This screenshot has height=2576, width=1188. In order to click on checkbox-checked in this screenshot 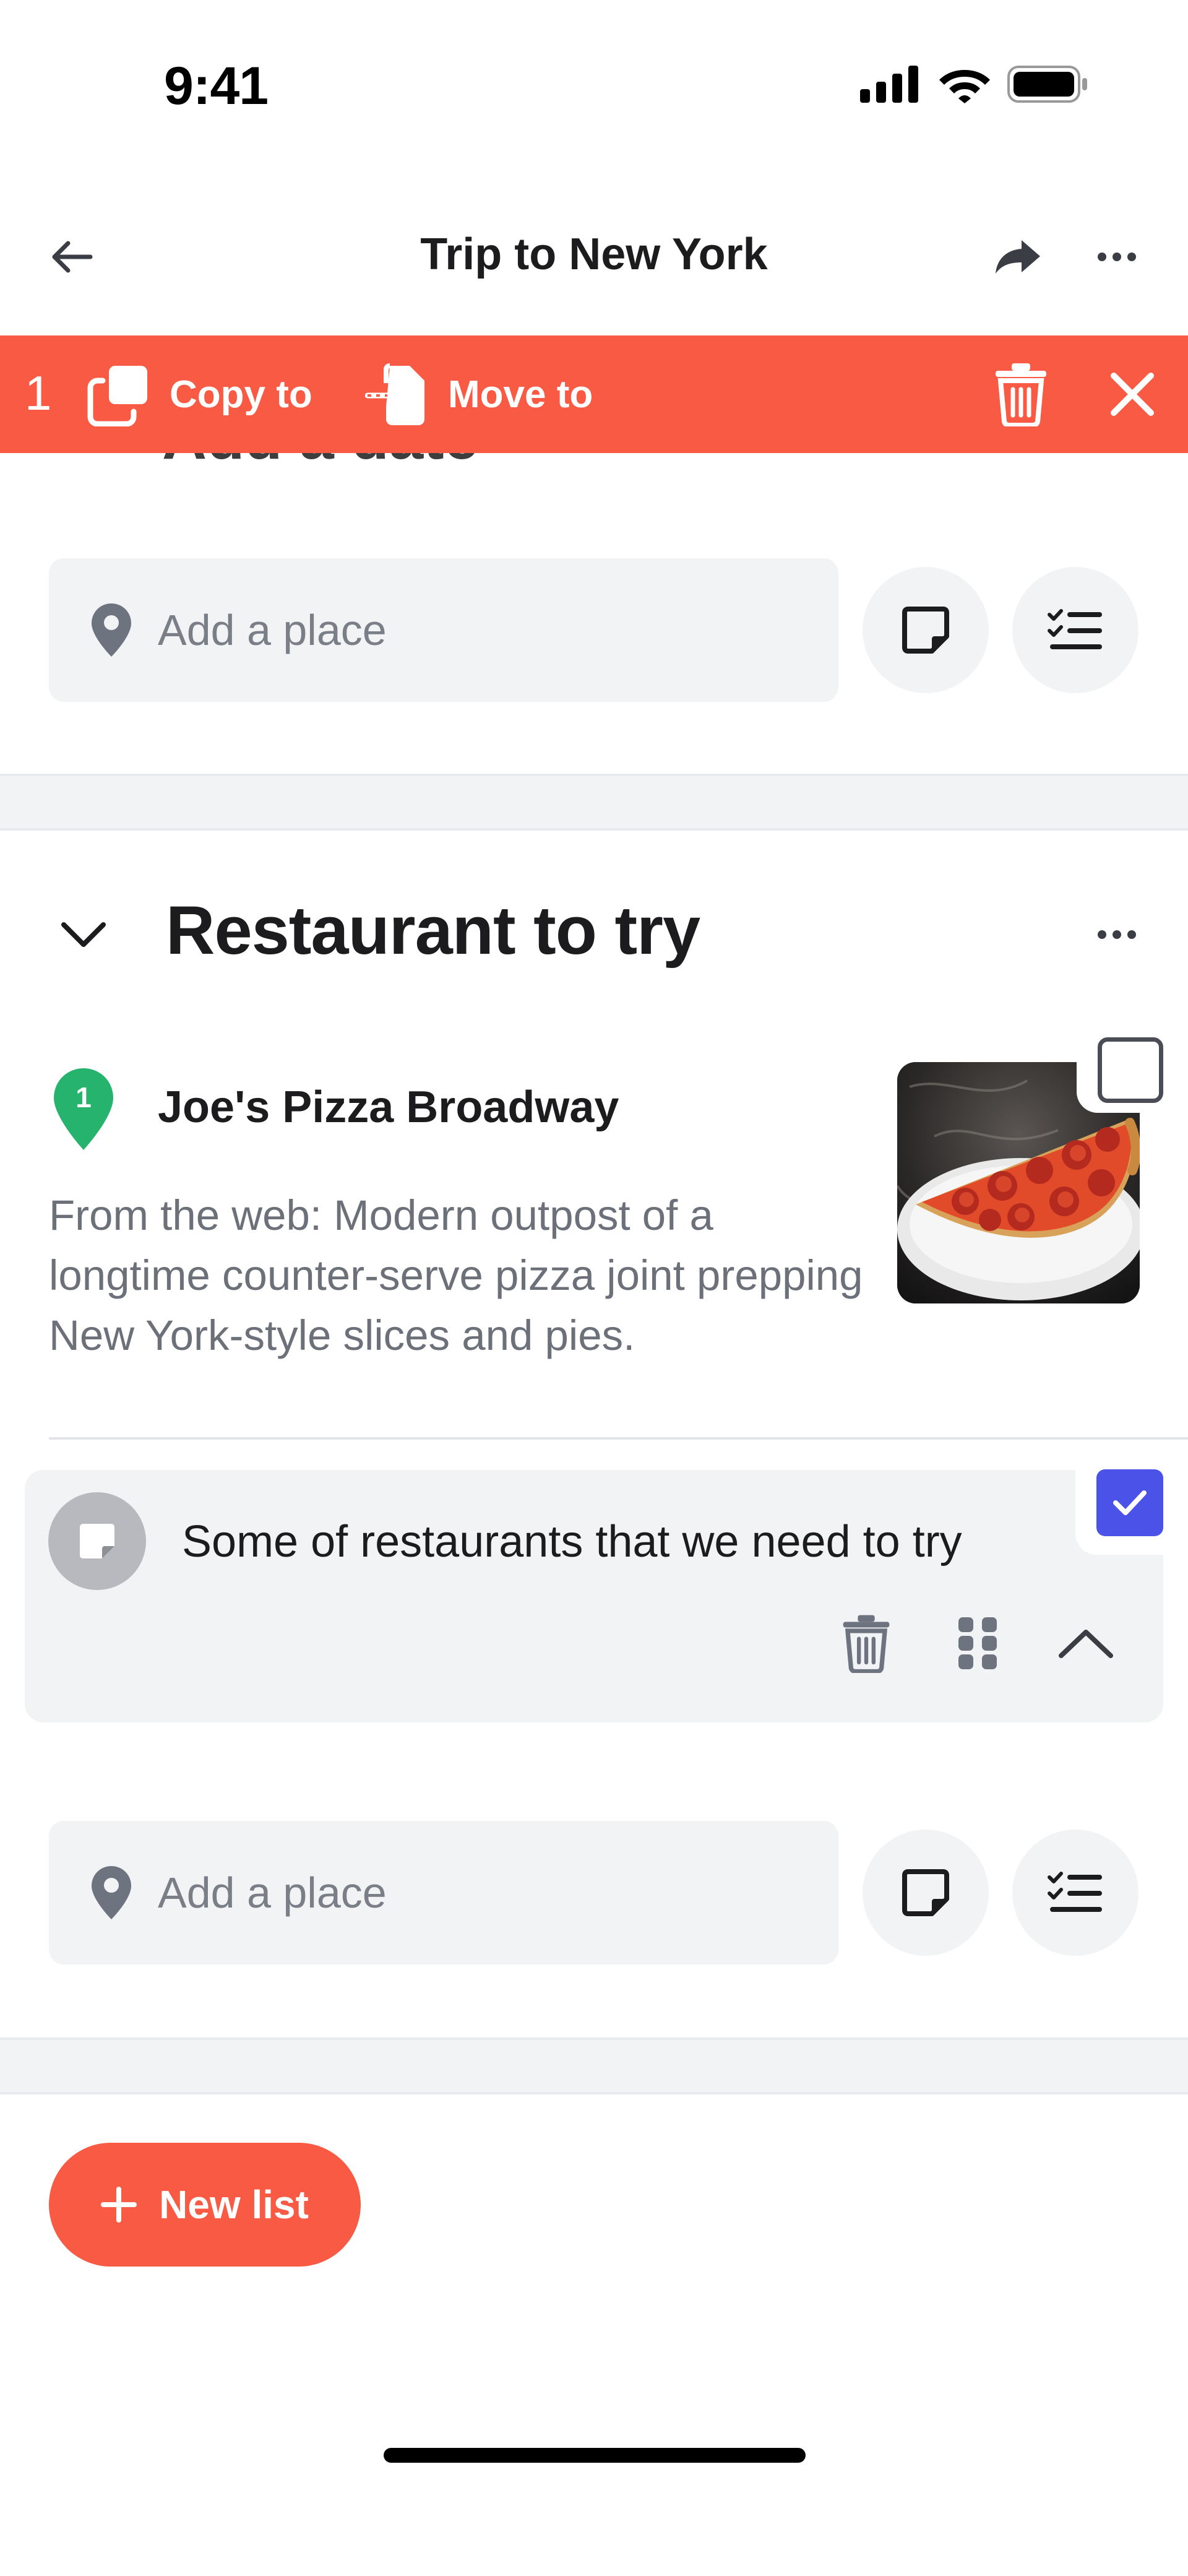, I will do `click(1129, 1502)`.